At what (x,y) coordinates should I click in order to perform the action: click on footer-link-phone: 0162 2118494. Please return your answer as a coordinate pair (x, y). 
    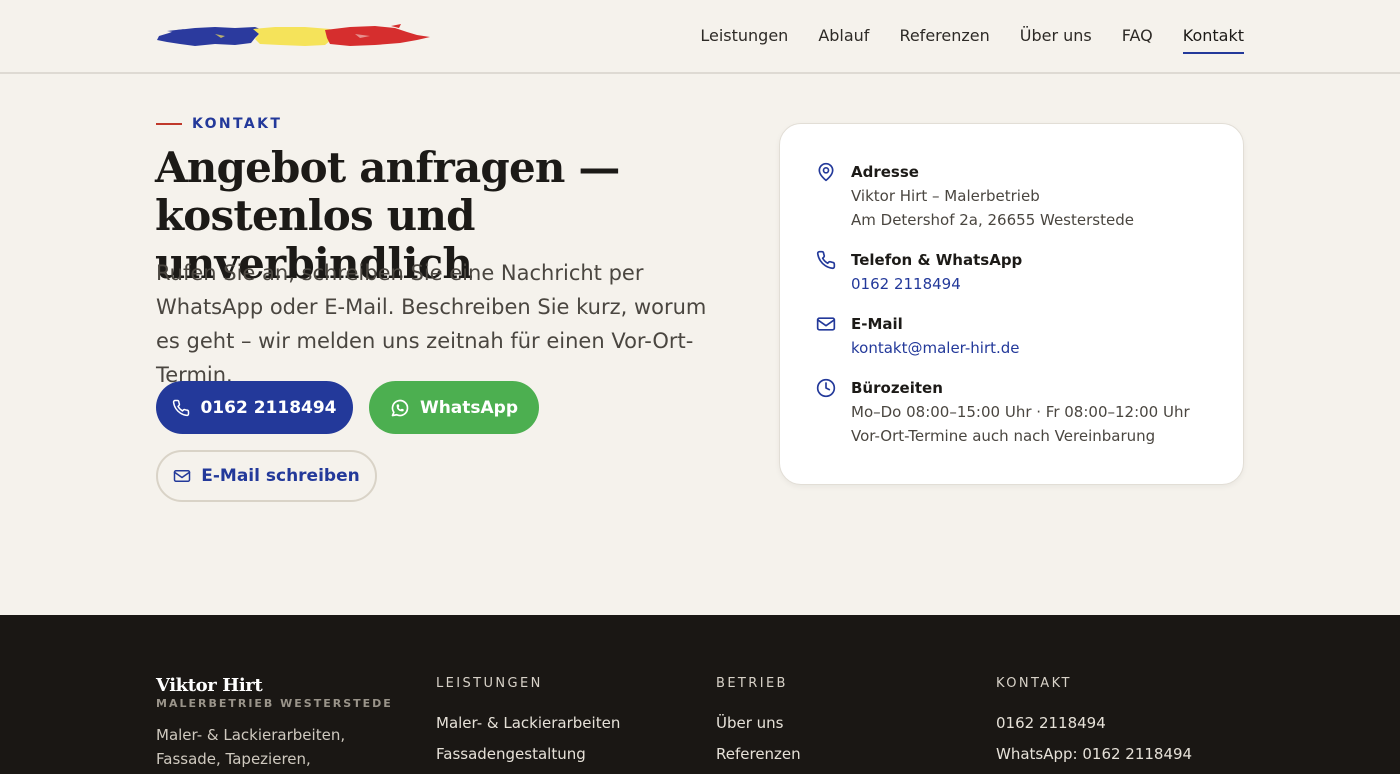
    Looking at the image, I should click on (1094, 723).